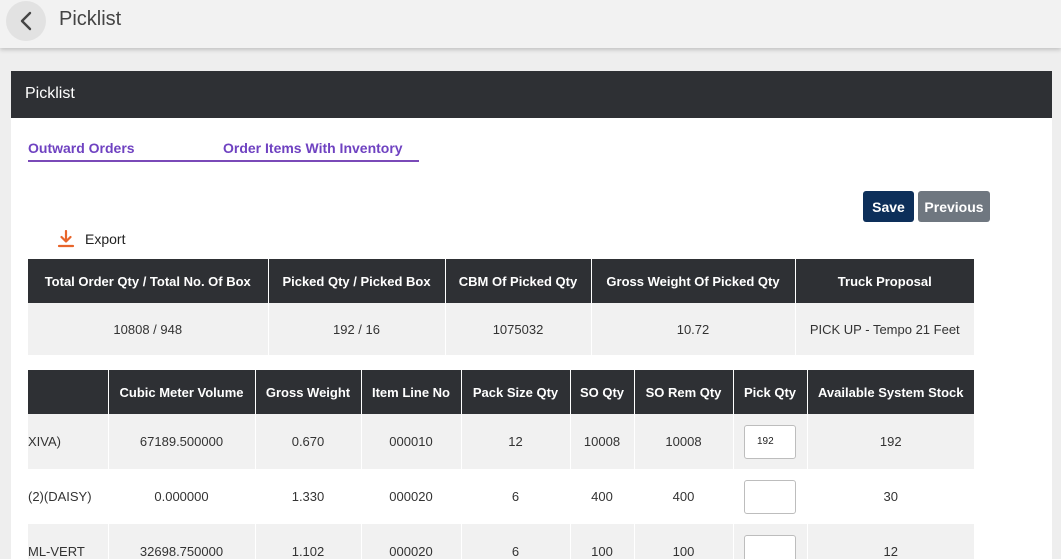  What do you see at coordinates (68, 541) in the screenshot?
I see `item-name: ML-VERT` at bounding box center [68, 541].